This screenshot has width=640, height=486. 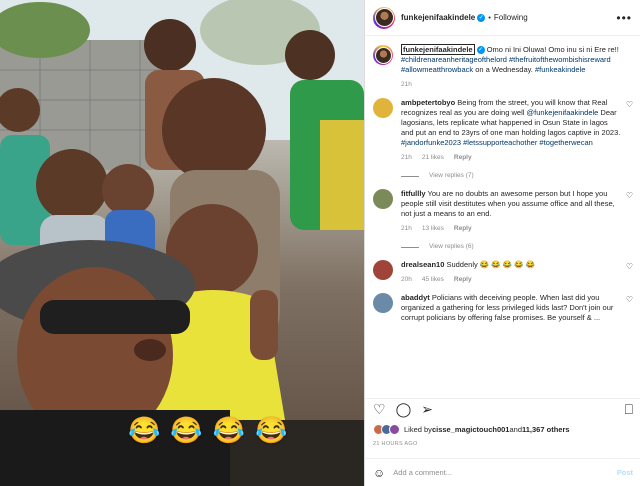 What do you see at coordinates (433, 157) in the screenshot?
I see `comment-likes: 21 likes` at bounding box center [433, 157].